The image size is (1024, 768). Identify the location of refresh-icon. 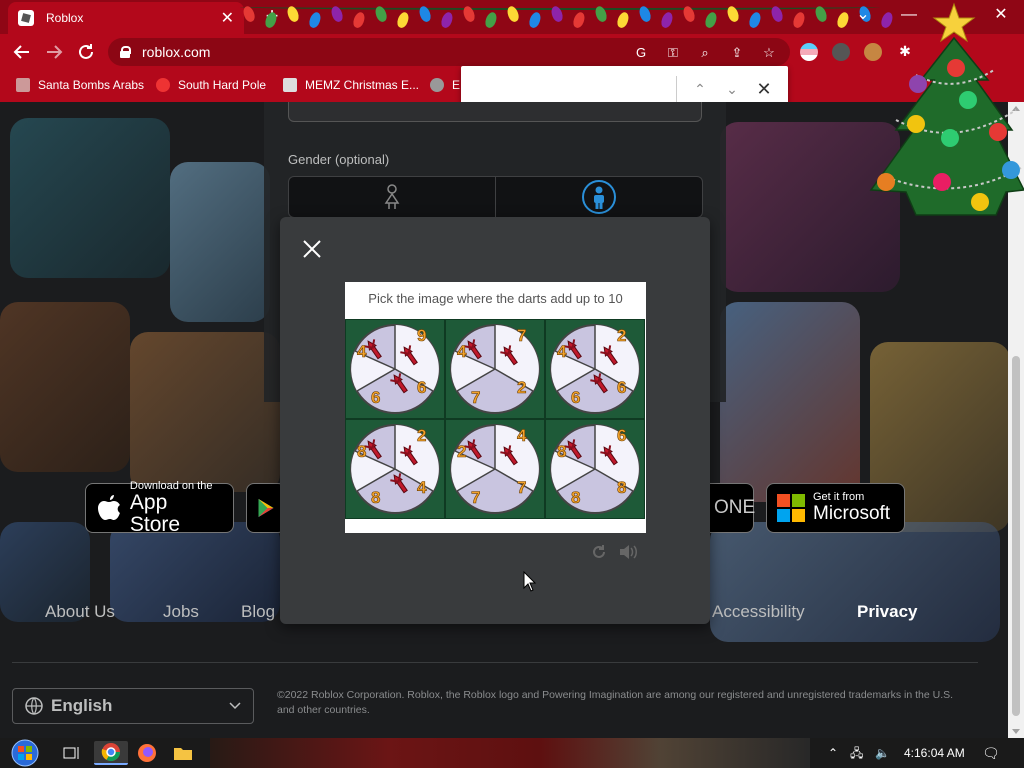
(599, 551).